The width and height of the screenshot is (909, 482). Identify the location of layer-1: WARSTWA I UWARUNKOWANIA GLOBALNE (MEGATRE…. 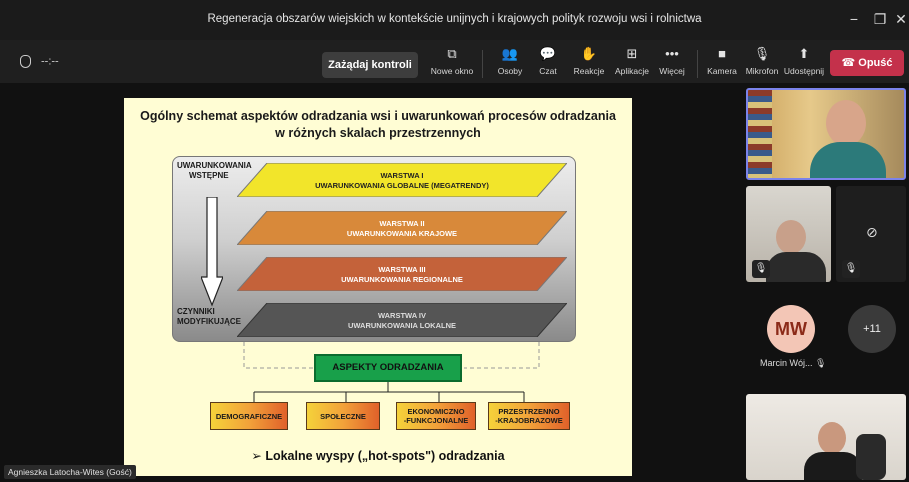
(402, 180).